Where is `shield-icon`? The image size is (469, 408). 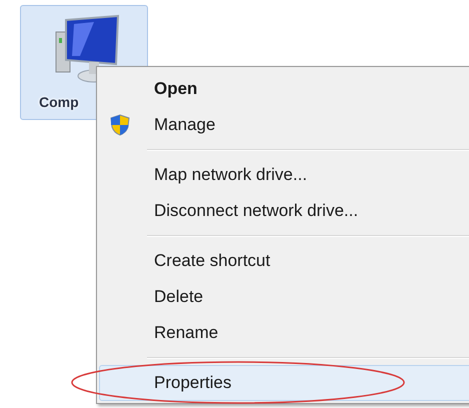
shield-icon is located at coordinates (120, 125).